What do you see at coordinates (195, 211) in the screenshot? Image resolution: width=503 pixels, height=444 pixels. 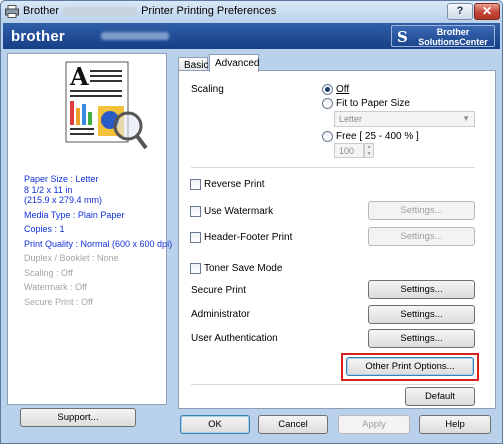 I see `use-watermark-checkbox` at bounding box center [195, 211].